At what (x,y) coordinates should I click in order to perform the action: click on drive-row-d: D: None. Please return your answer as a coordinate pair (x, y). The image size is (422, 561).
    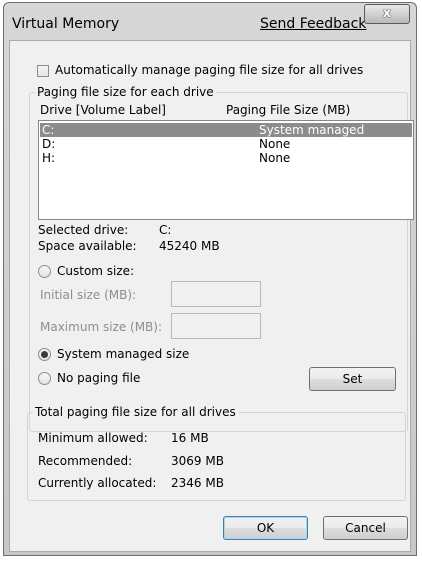
    Looking at the image, I should click on (226, 144).